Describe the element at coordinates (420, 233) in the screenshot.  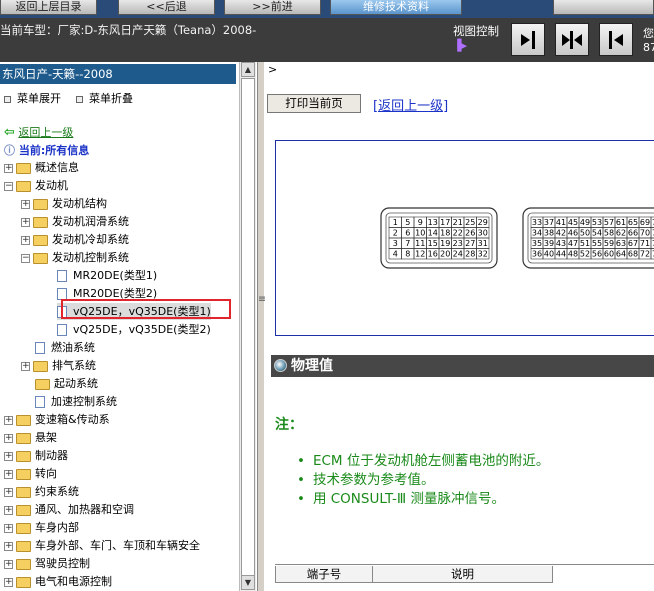
I see `pin-number: 10` at that location.